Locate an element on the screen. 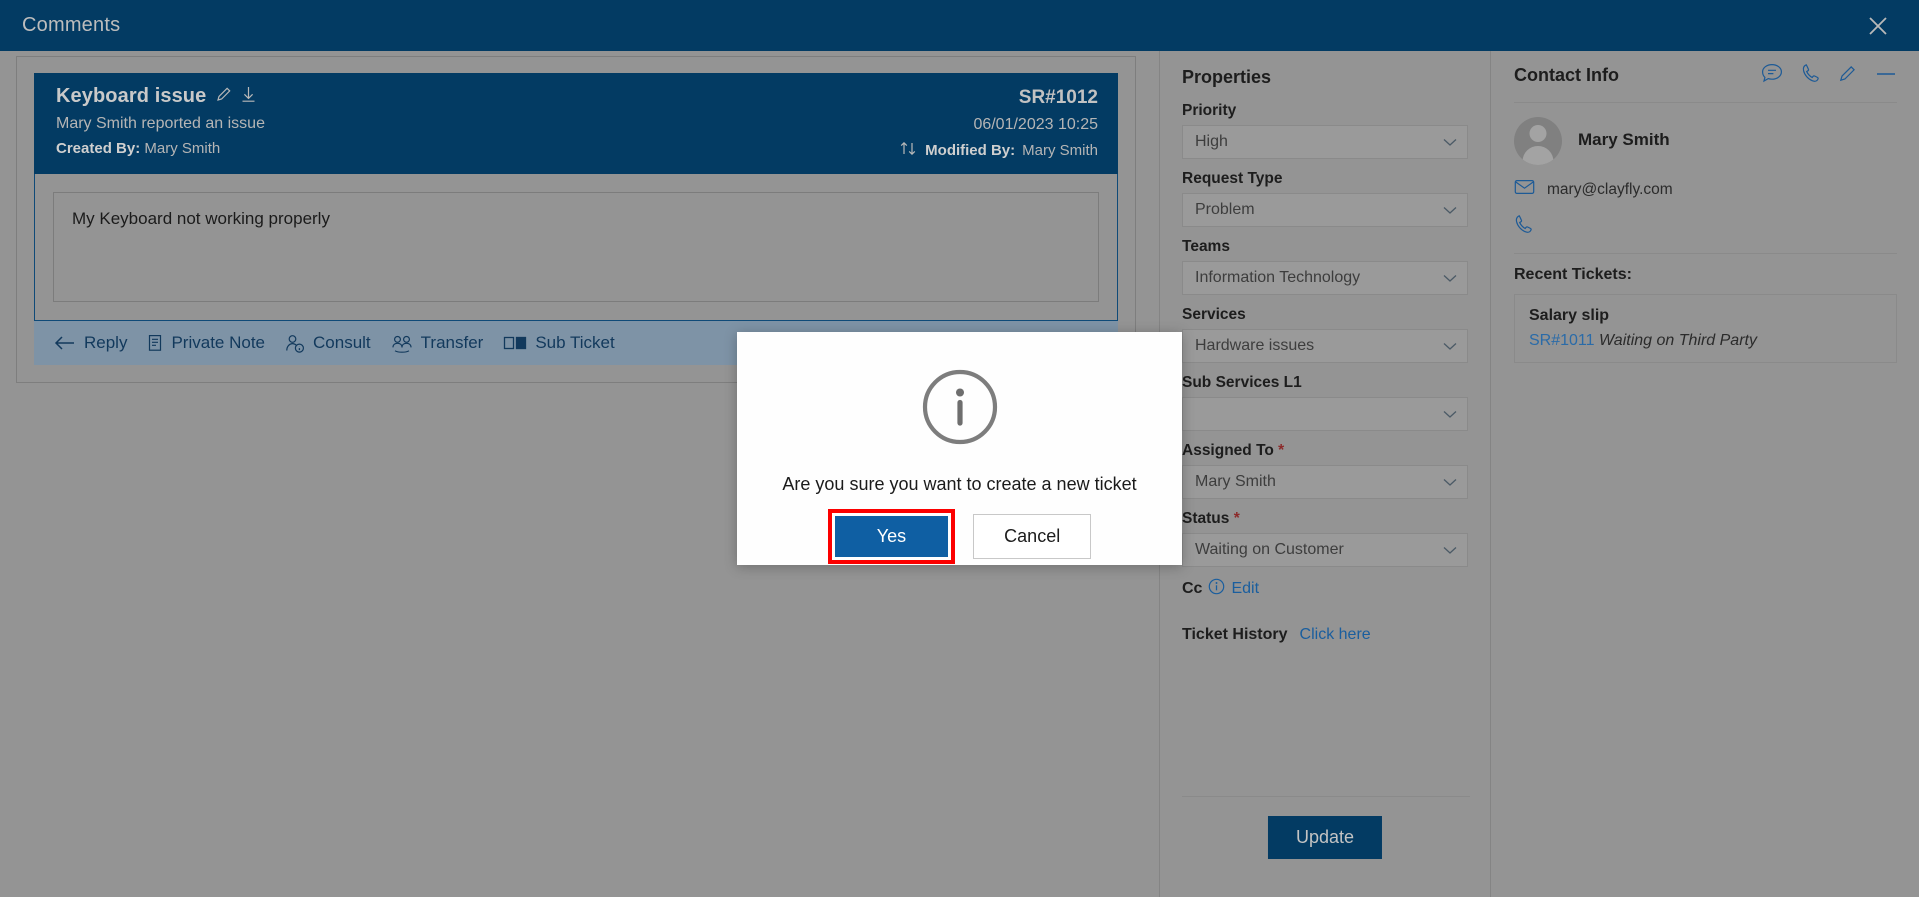 The width and height of the screenshot is (1919, 897). created-by-value: Mary Smith is located at coordinates (182, 148).